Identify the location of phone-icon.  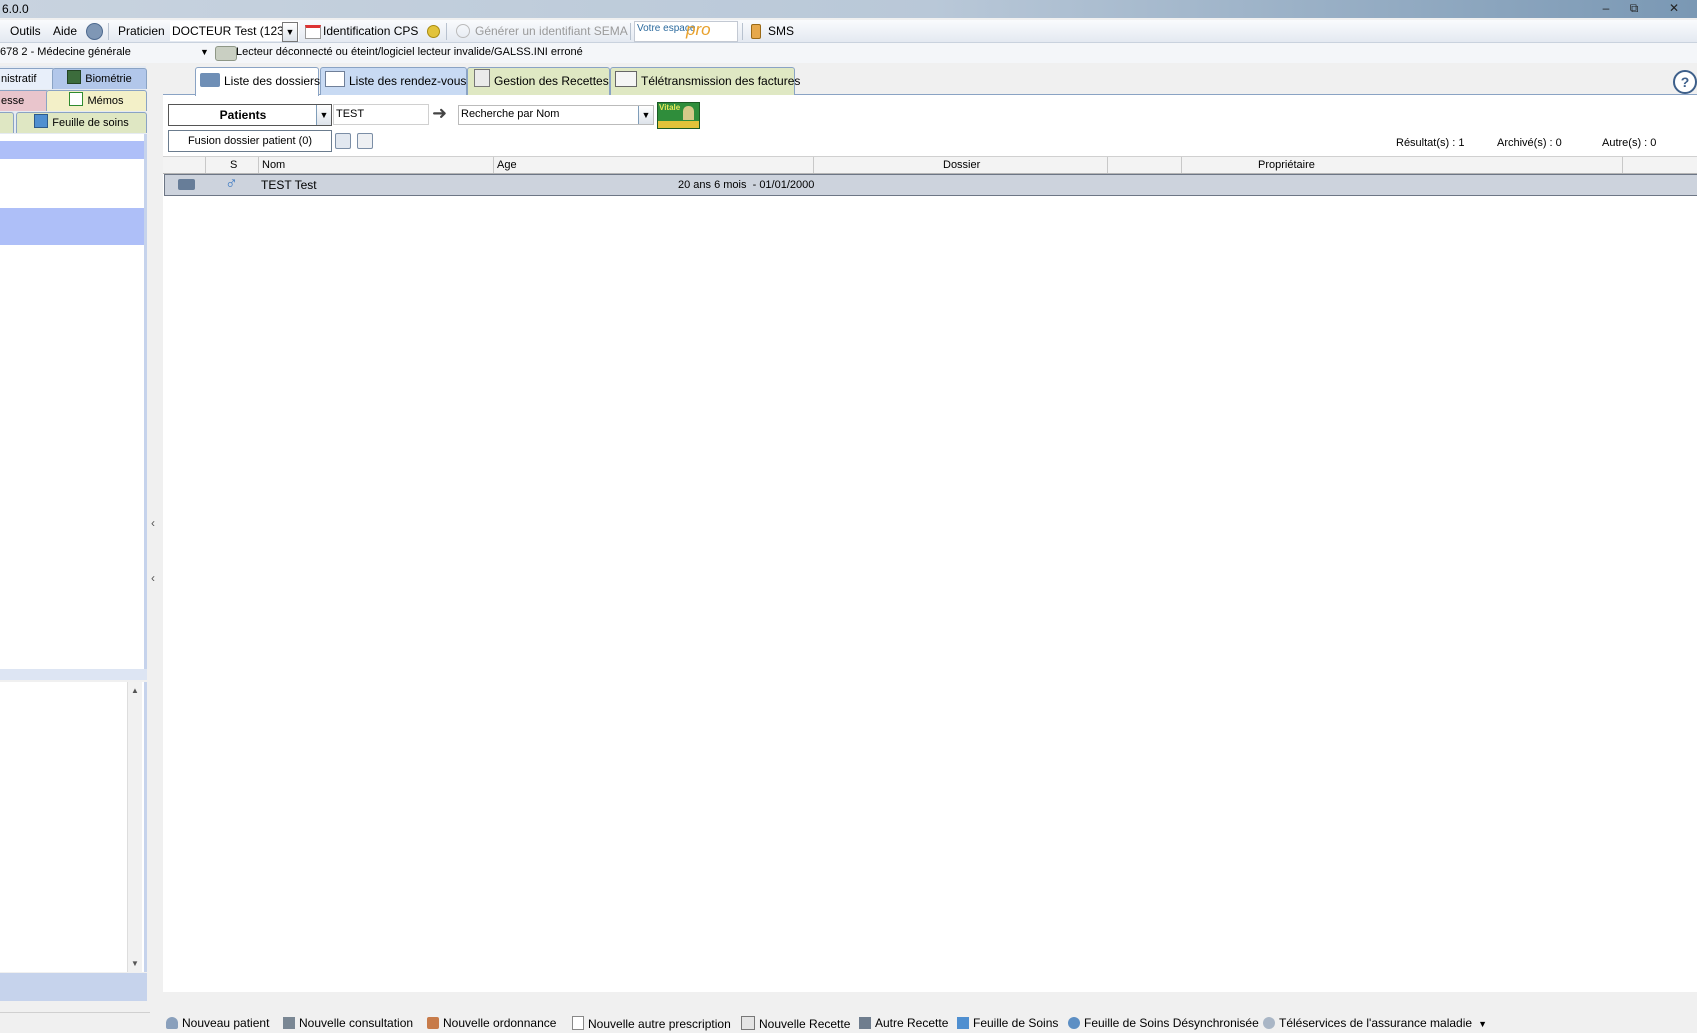
(756, 31).